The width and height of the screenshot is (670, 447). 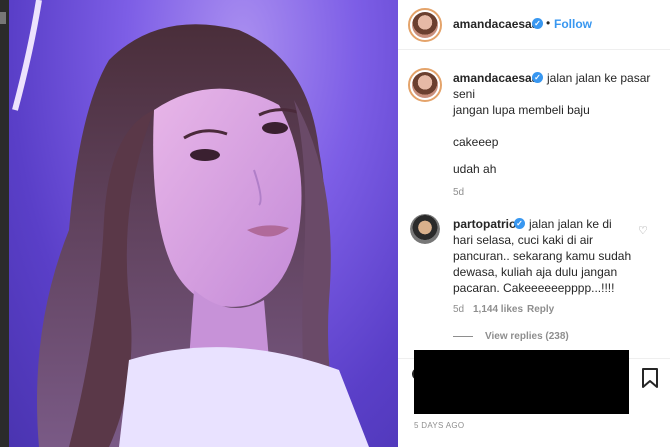 What do you see at coordinates (275, 128) in the screenshot?
I see `right-eye` at bounding box center [275, 128].